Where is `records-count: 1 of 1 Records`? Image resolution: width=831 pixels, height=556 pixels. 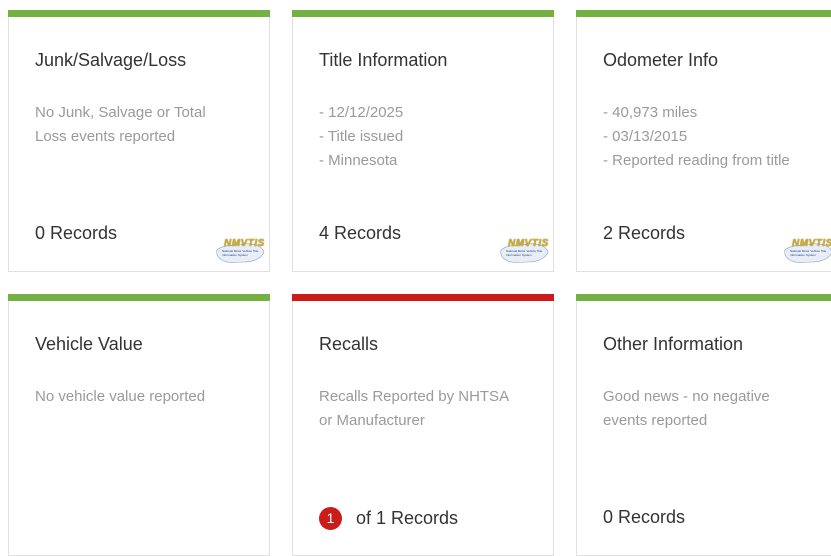 records-count: 1 of 1 Records is located at coordinates (388, 518).